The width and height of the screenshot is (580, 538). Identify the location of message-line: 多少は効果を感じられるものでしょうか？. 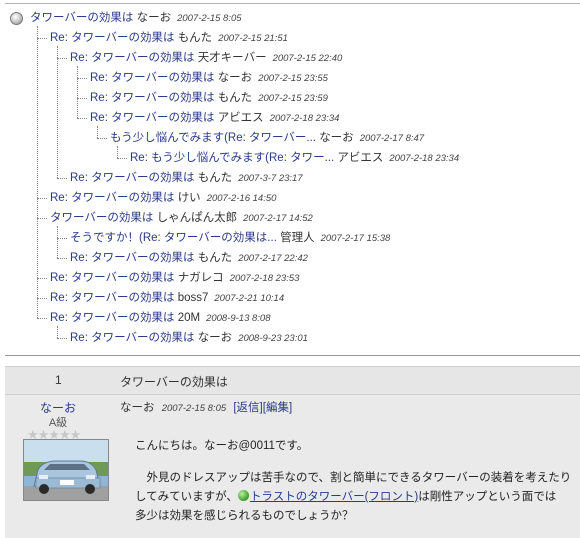
(244, 516).